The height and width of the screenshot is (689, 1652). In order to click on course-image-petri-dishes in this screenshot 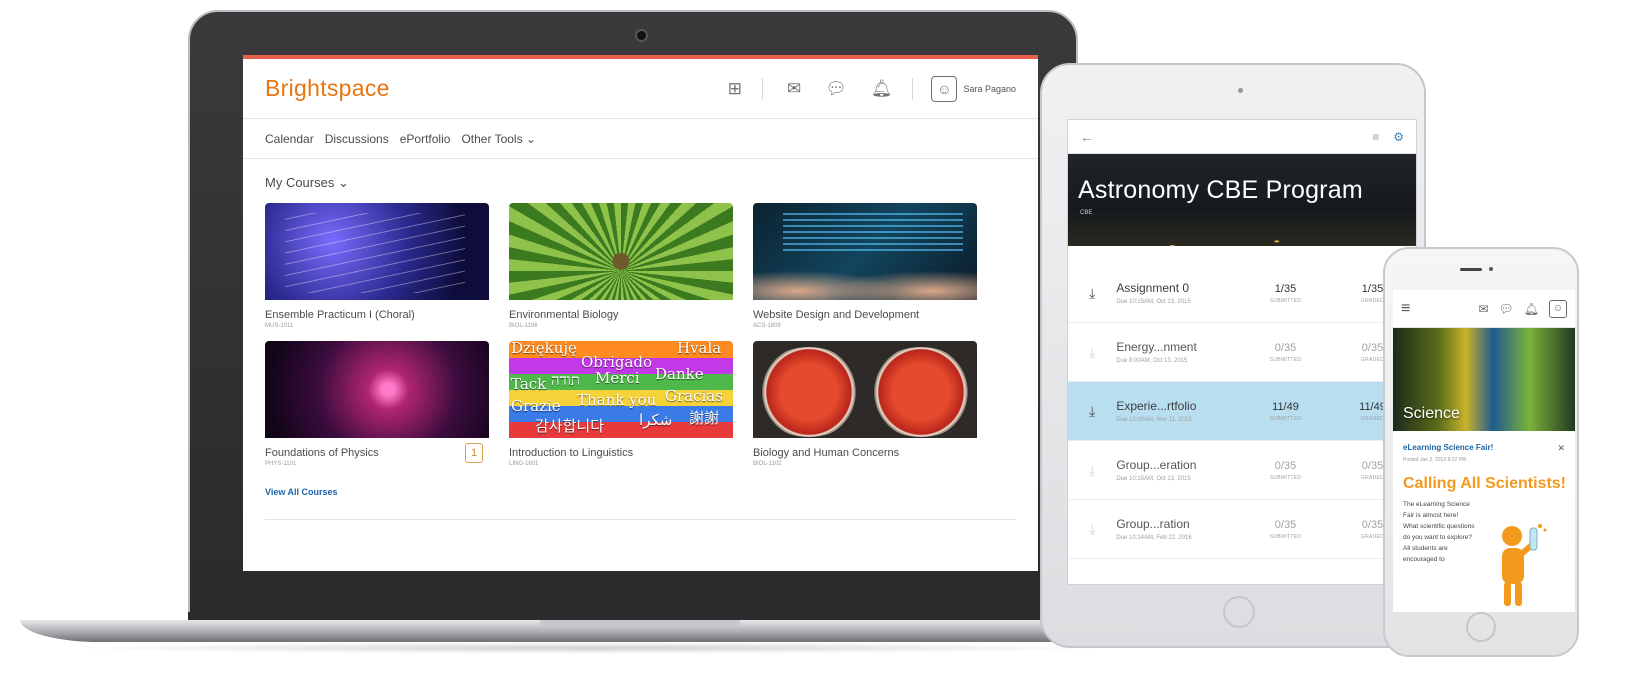, I will do `click(865, 389)`.